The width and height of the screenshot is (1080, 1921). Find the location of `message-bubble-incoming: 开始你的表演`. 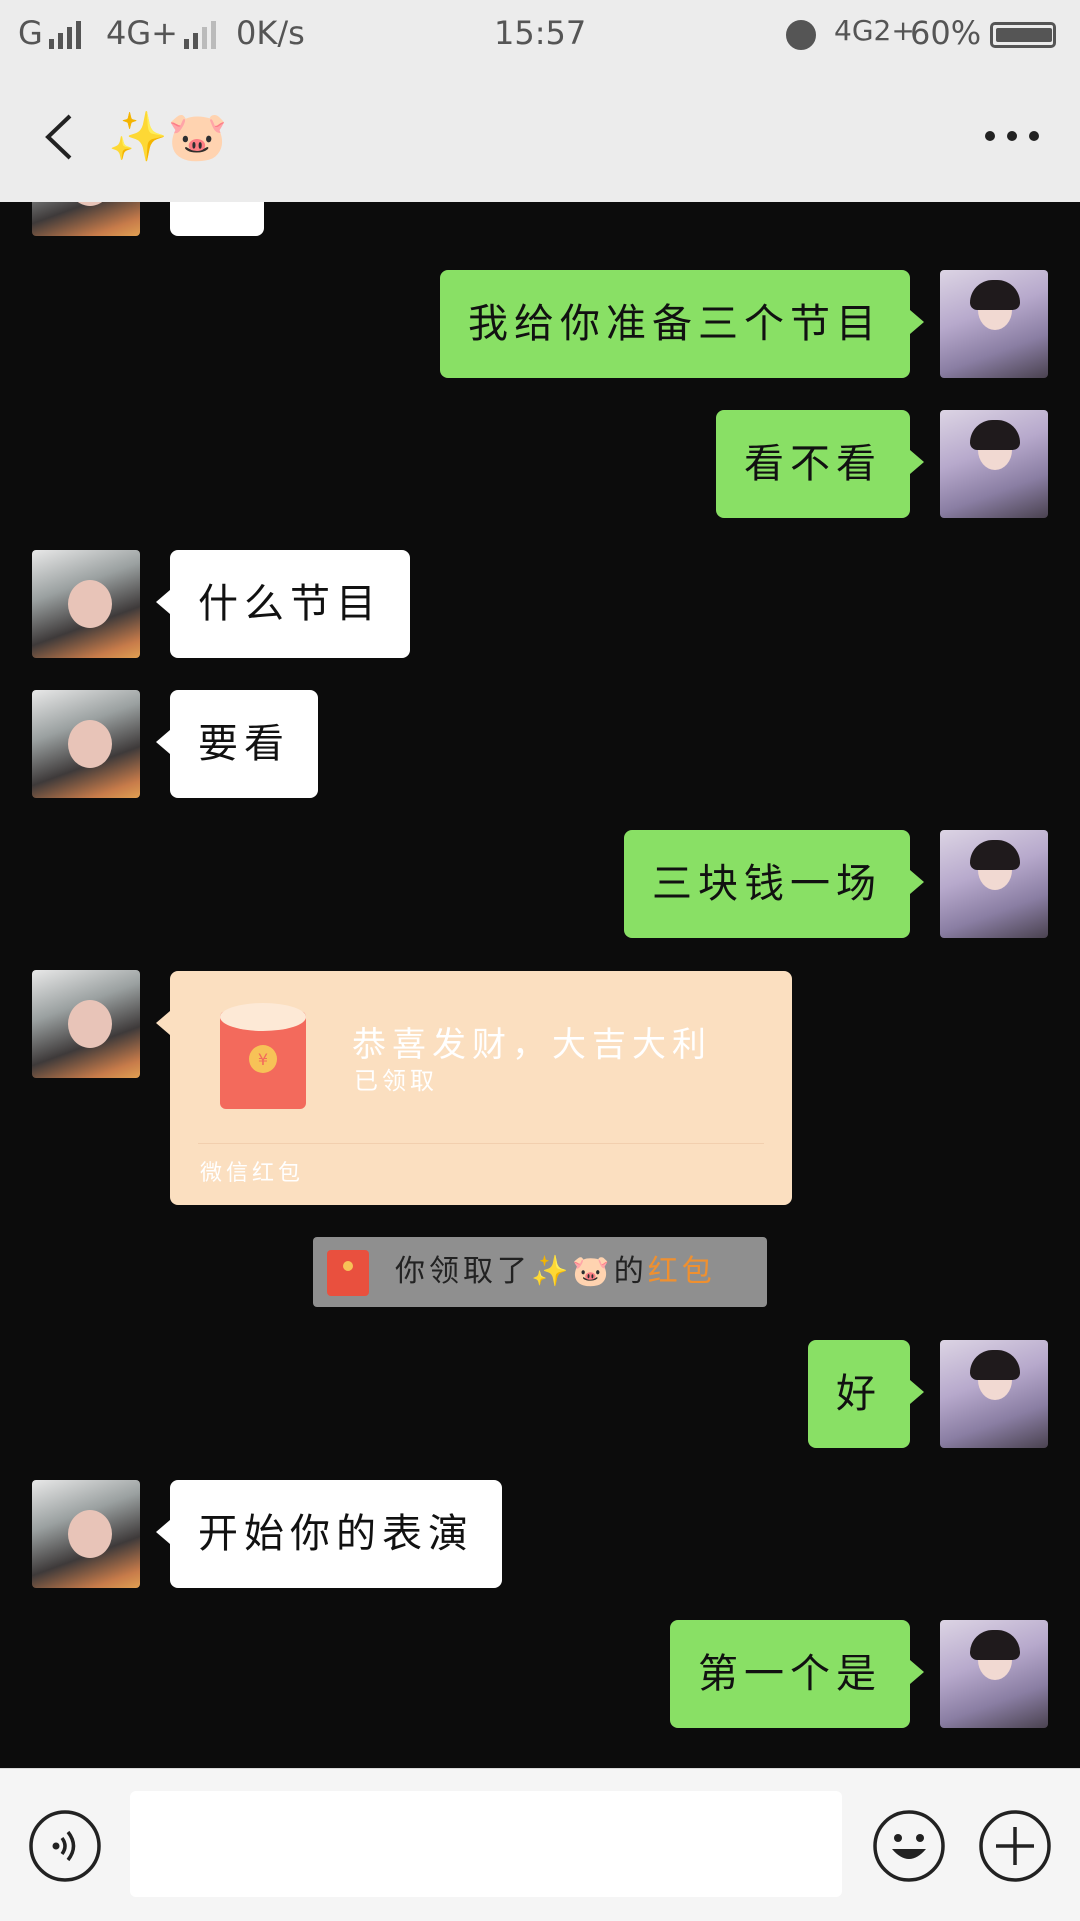

message-bubble-incoming: 开始你的表演 is located at coordinates (329, 1534).